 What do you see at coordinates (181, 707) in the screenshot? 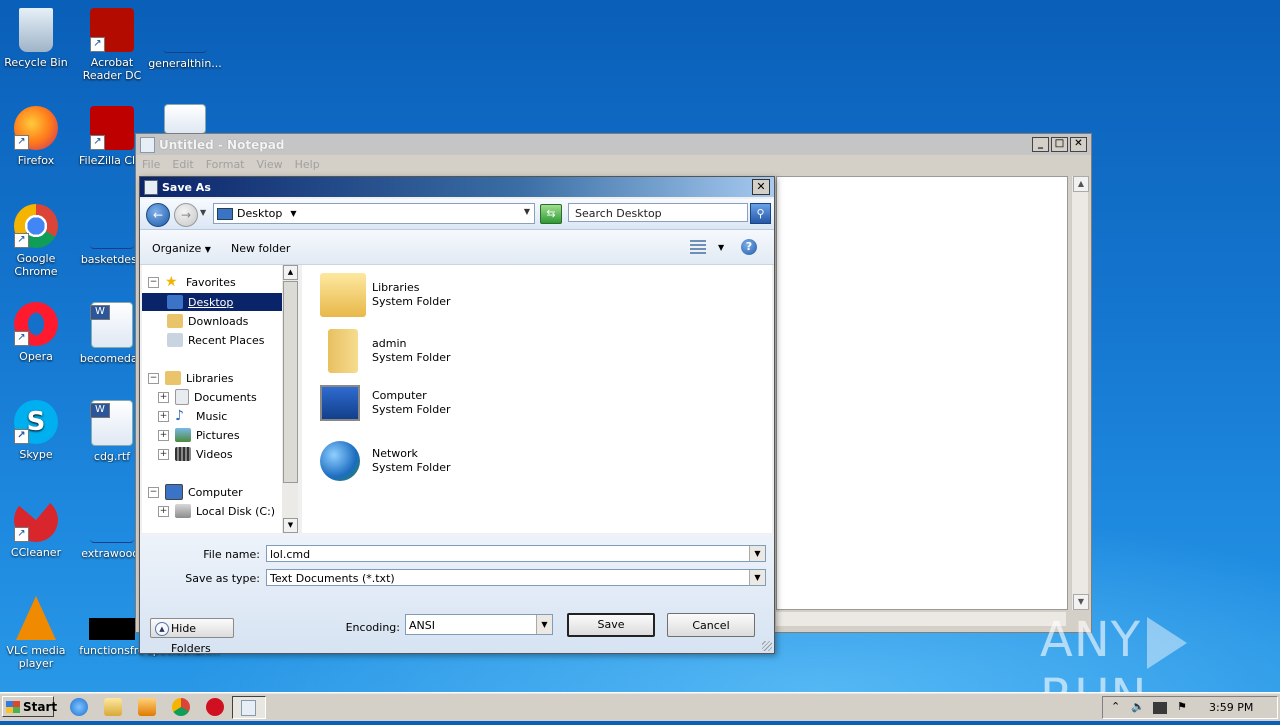
I see `chrome-icon` at bounding box center [181, 707].